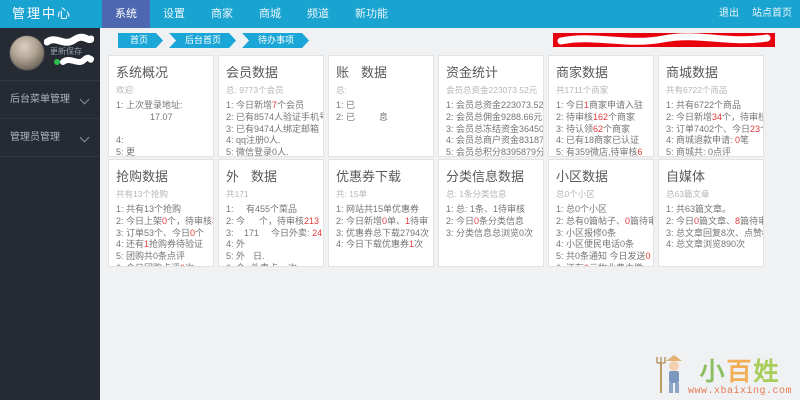 Image resolution: width=800 pixels, height=400 pixels. Describe the element at coordinates (740, 372) in the screenshot. I see `watermark-brand-text: 小百姓` at that location.